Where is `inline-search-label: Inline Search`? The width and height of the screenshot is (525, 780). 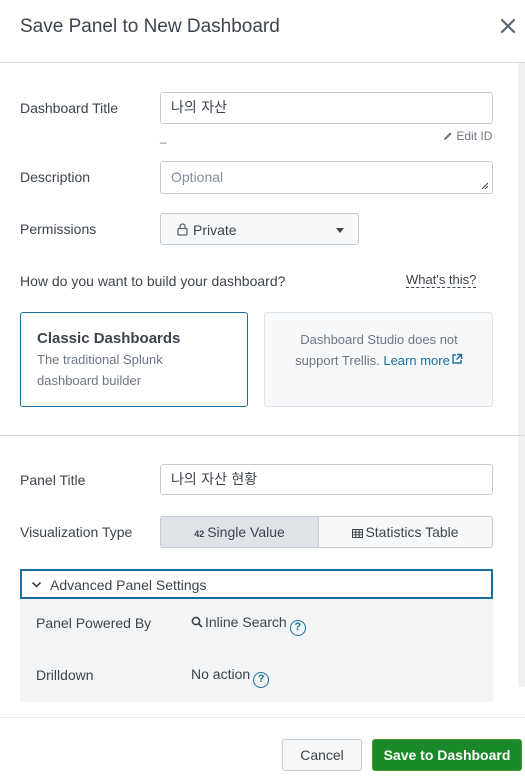 inline-search-label: Inline Search is located at coordinates (246, 622).